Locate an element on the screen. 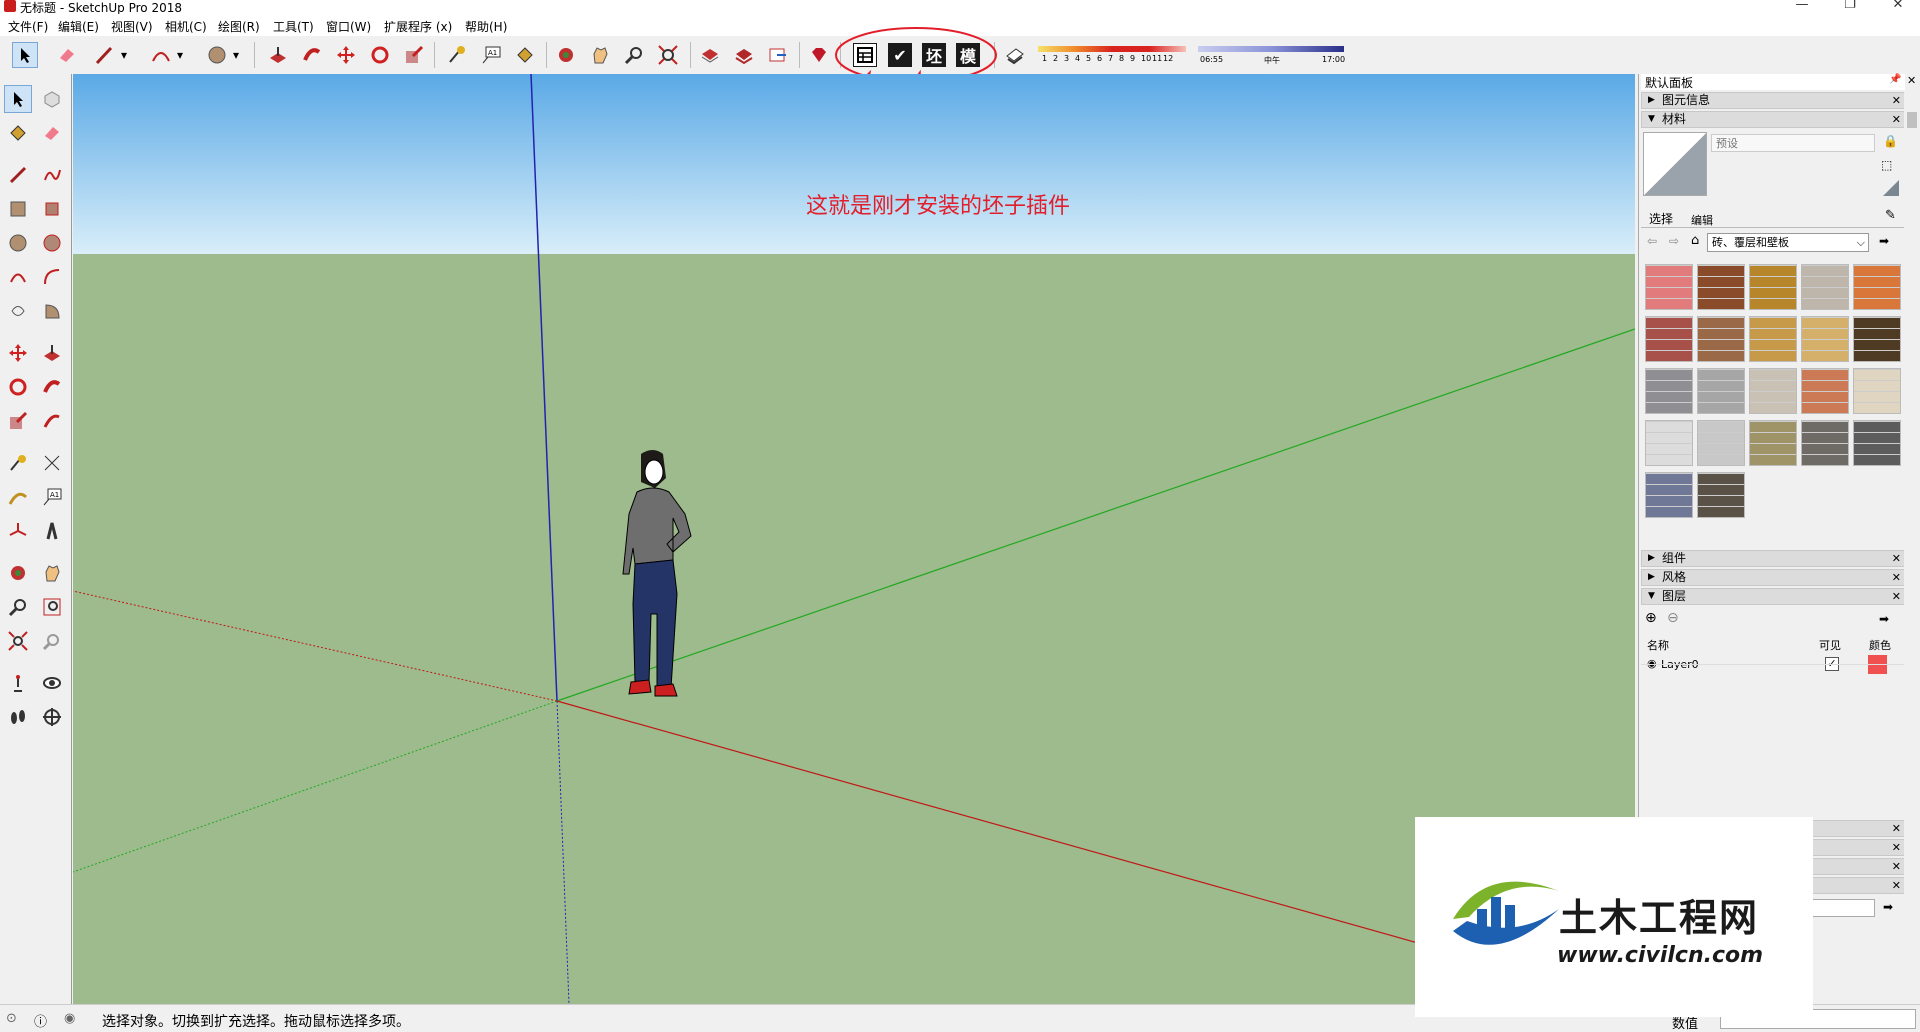 The image size is (1920, 1032). layer-row: ◉ Layer0 ✓ is located at coordinates (1773, 665).